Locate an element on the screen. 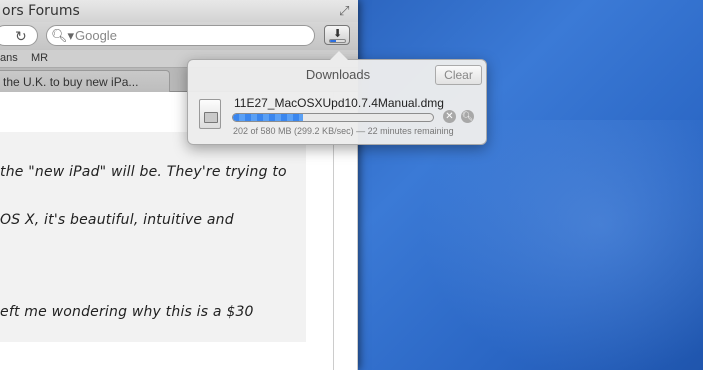  download-progress-fill is located at coordinates (268, 117).